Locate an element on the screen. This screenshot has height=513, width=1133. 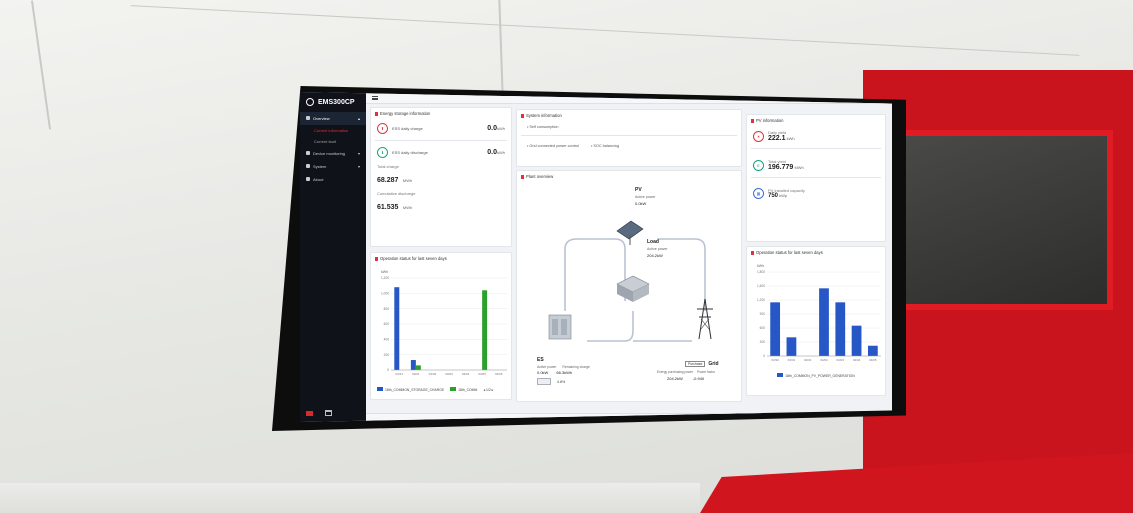
pv-power-label: Active power is located at coordinates (645, 197).